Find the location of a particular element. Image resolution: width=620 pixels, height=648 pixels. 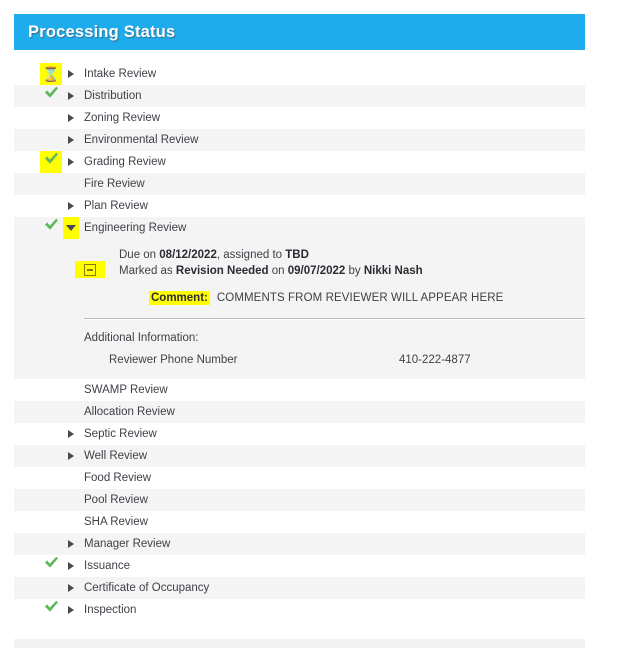

status-row-label: Zoning Review is located at coordinates (122, 118).